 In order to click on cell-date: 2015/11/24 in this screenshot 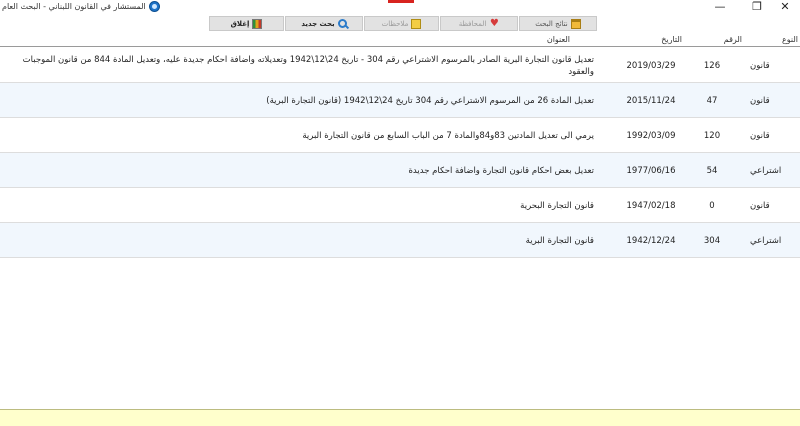, I will do `click(651, 100)`.